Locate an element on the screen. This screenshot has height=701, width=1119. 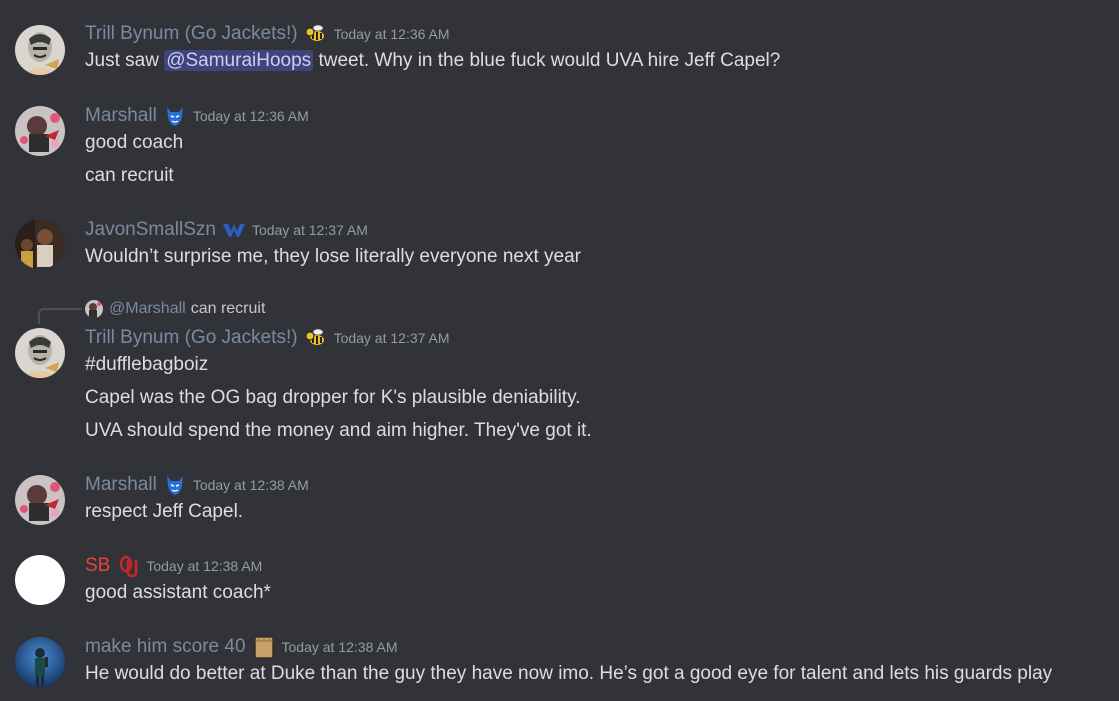
reply-connector is located at coordinates (60, 316).